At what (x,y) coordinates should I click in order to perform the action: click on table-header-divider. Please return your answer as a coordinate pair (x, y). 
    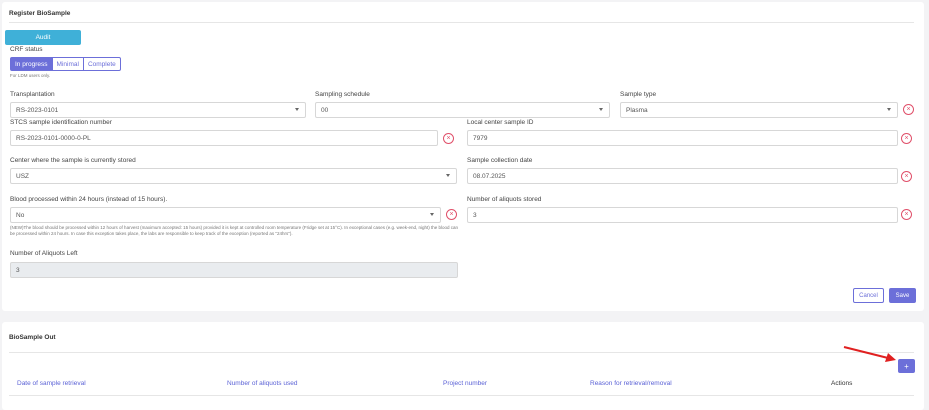
    Looking at the image, I should click on (461, 395).